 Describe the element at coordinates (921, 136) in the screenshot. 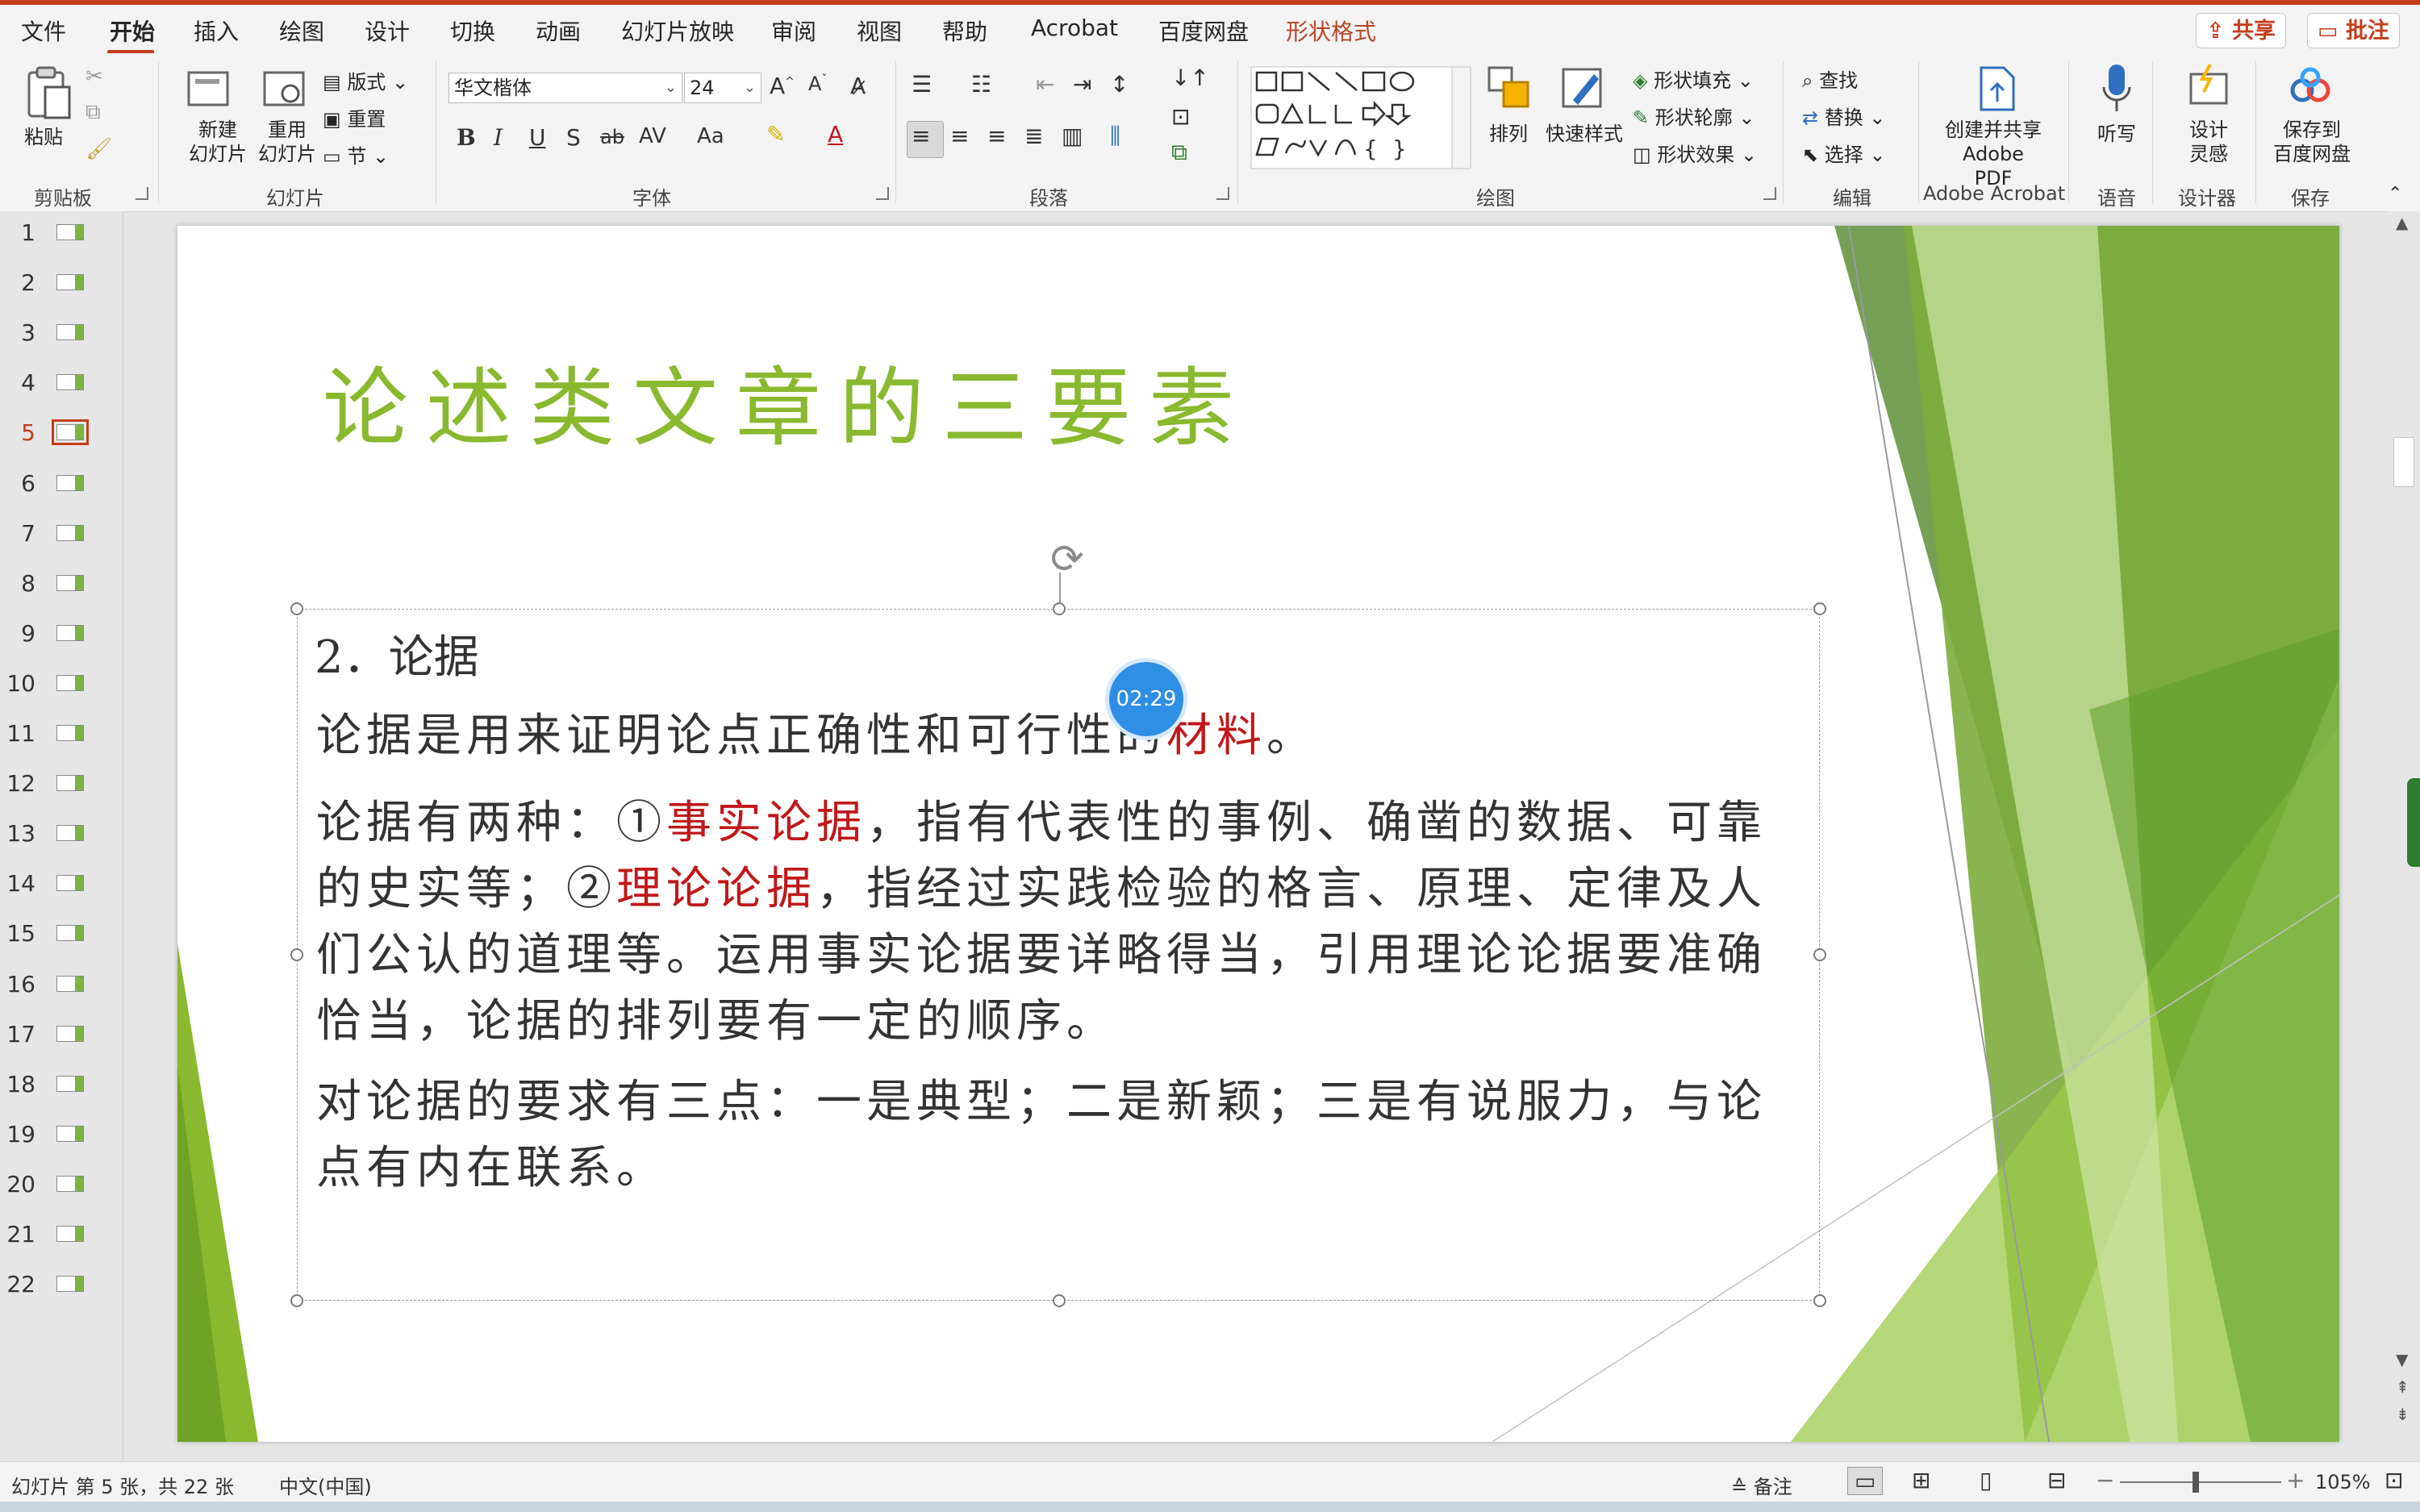

I see `align-left-icon: ≡` at that location.